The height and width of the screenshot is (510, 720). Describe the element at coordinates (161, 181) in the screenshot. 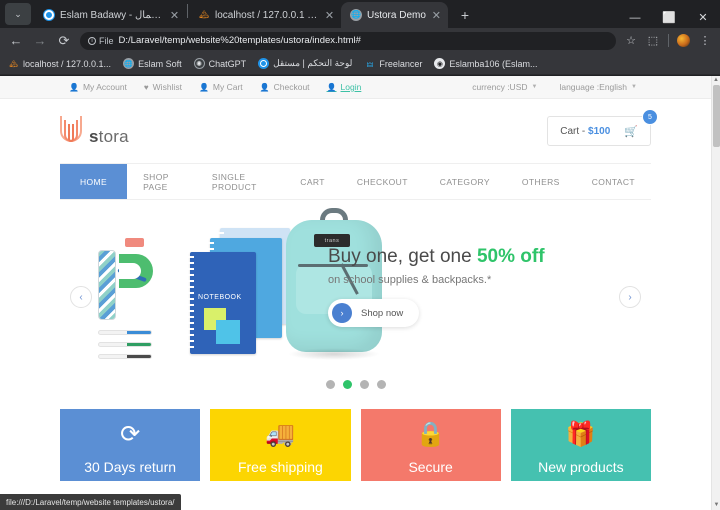

I see `nav-item-shop-page: SHOP PAGE` at that location.